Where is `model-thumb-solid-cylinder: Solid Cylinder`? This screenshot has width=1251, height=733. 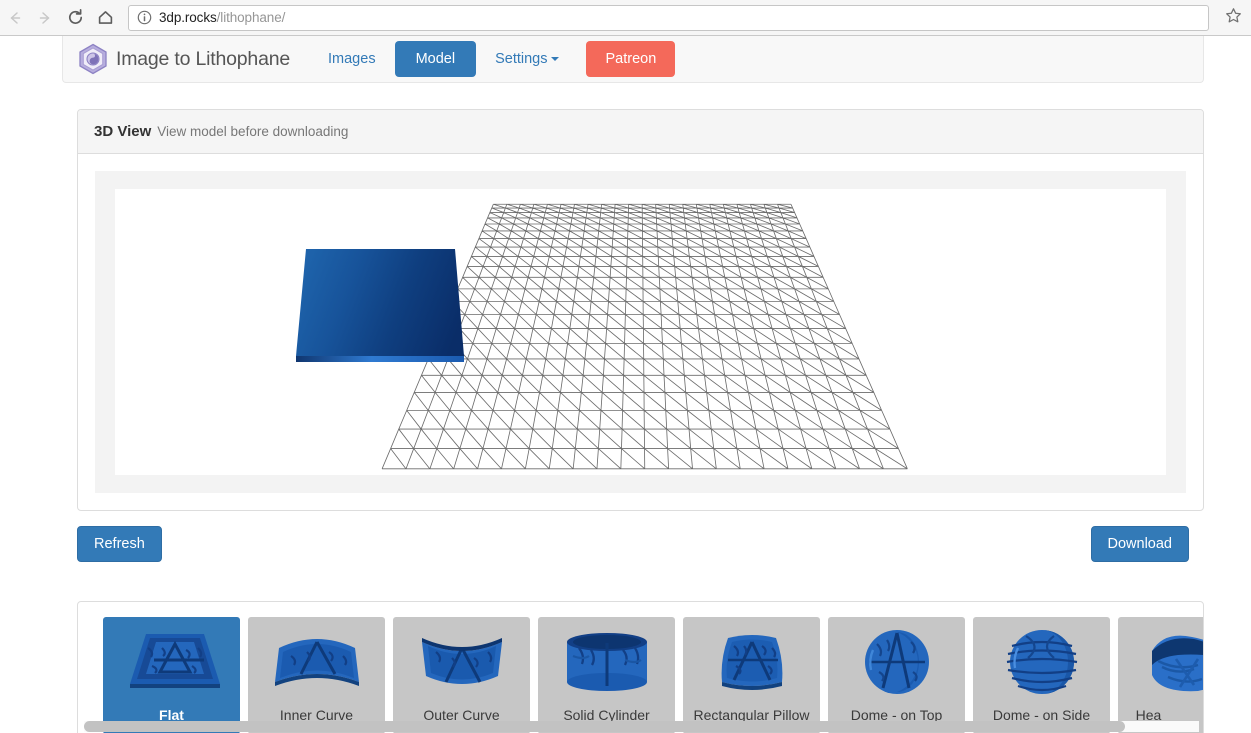 model-thumb-solid-cylinder: Solid Cylinder is located at coordinates (606, 675).